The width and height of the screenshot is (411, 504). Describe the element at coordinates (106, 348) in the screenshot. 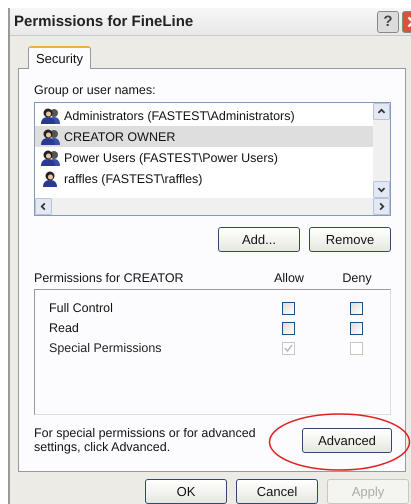

I see `permission-name: Special Permissions` at that location.